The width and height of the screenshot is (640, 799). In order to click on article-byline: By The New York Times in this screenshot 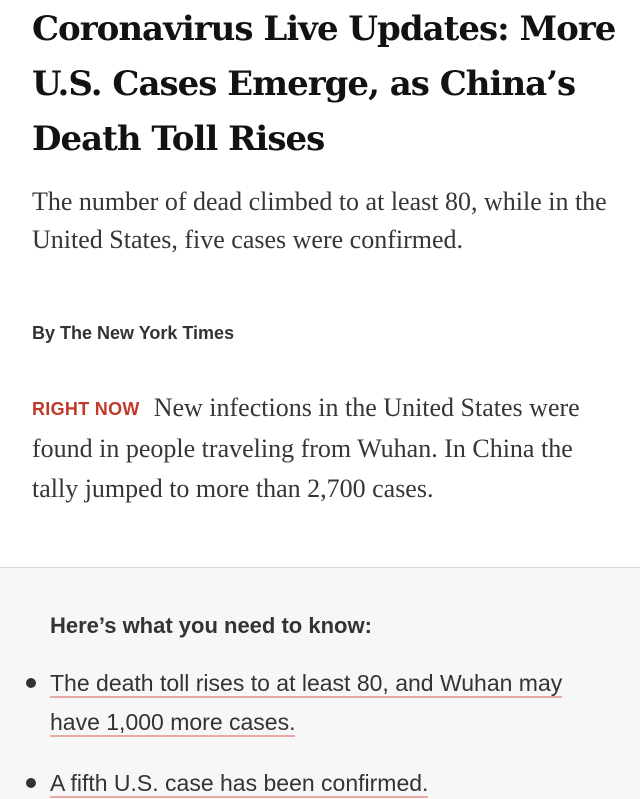, I will do `click(133, 333)`.